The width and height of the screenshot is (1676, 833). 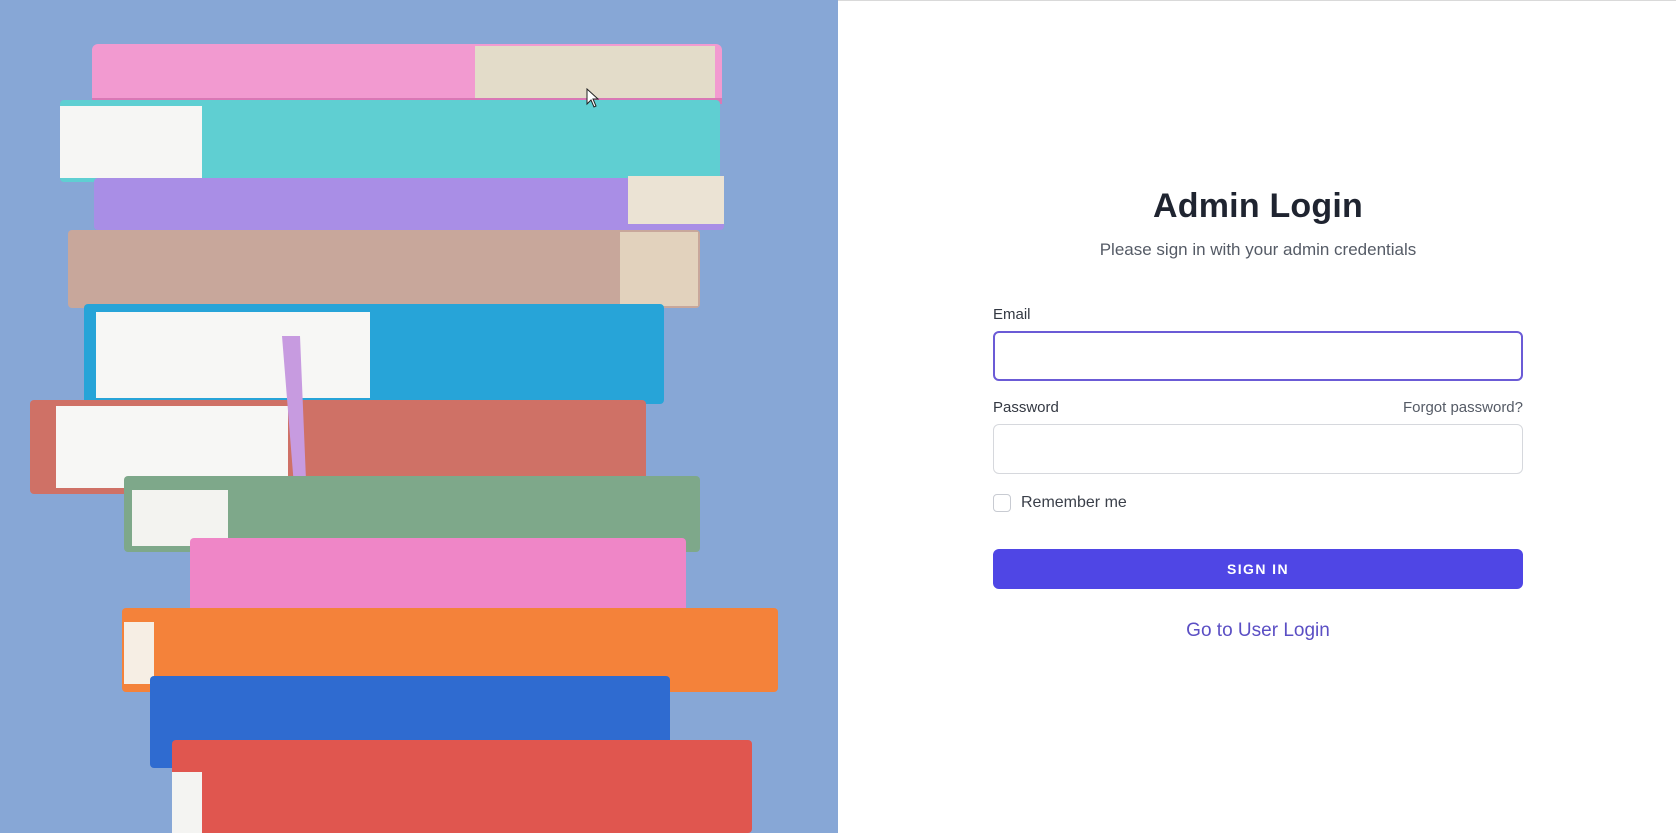 I want to click on forgot-password-link: Forgot password?, so click(x=1463, y=407).